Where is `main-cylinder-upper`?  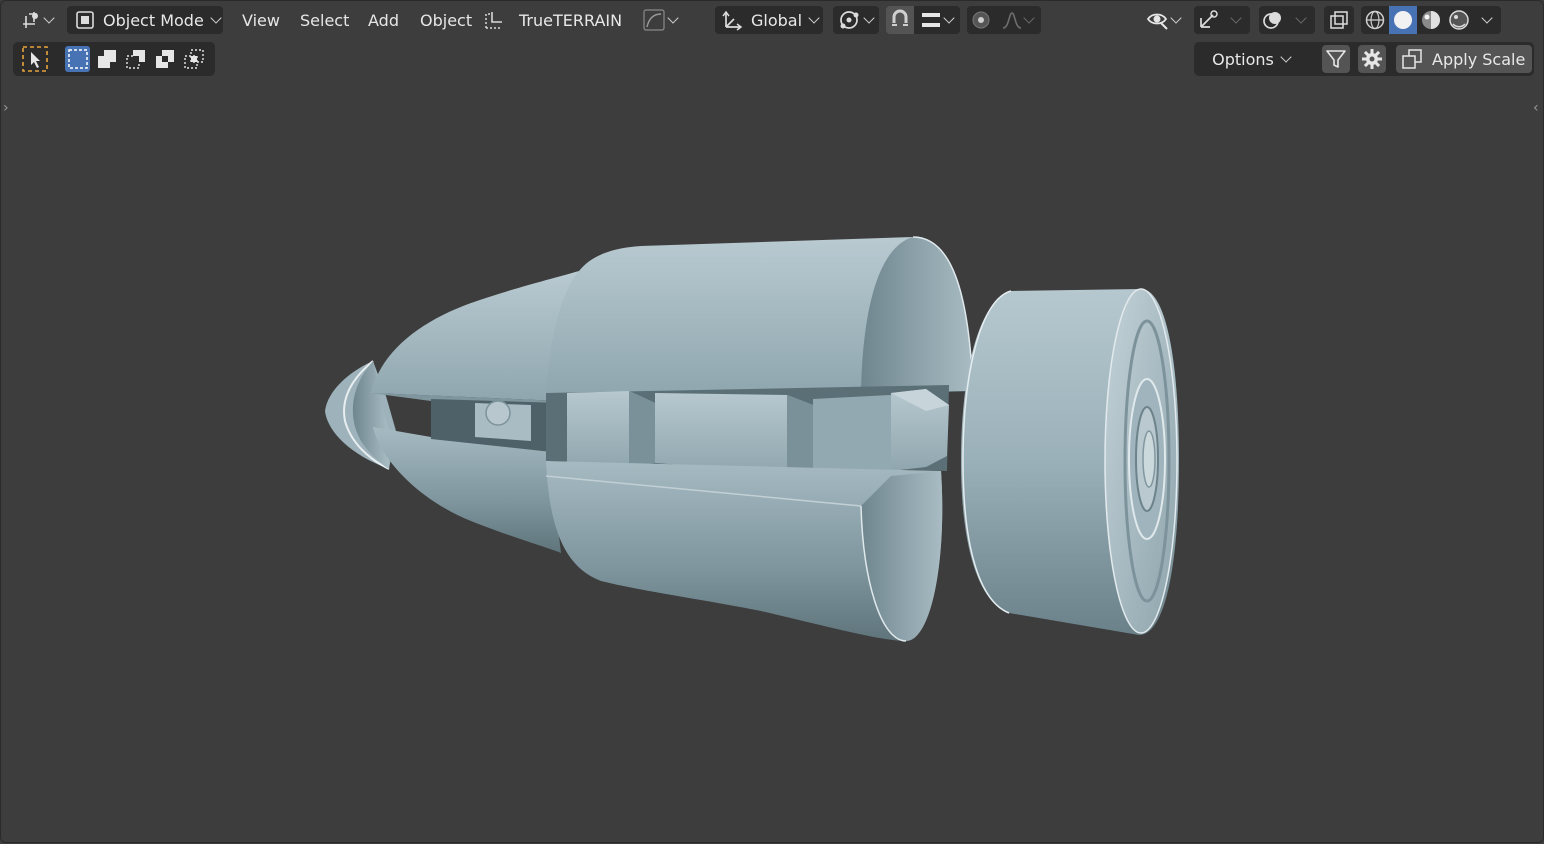
main-cylinder-upper is located at coordinates (760, 316).